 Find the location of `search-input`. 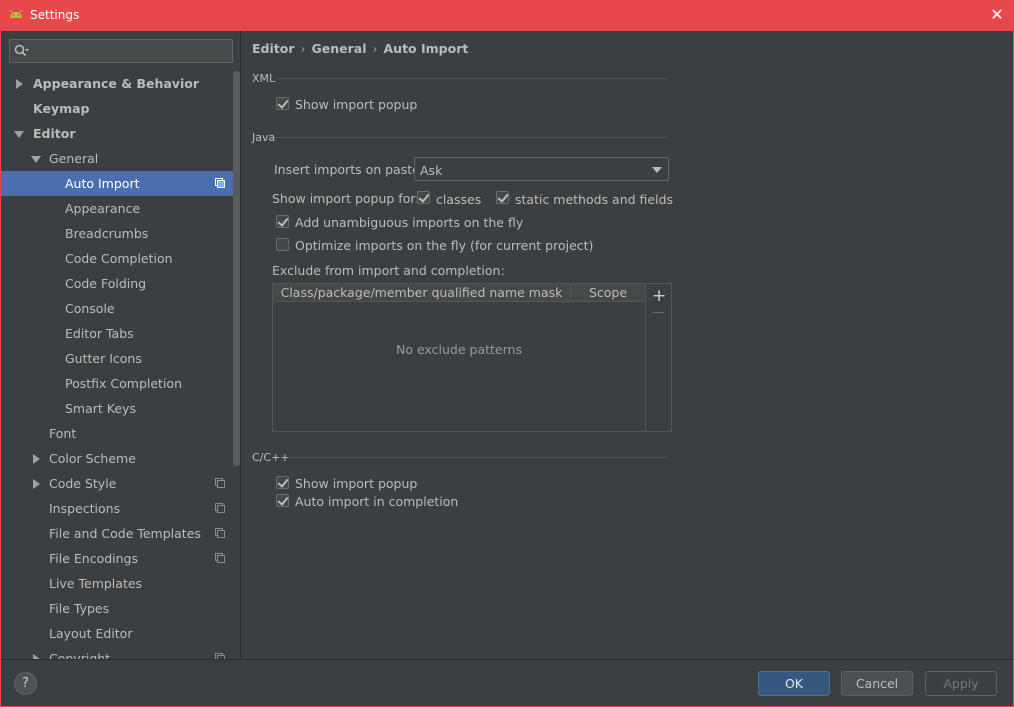

search-input is located at coordinates (121, 51).